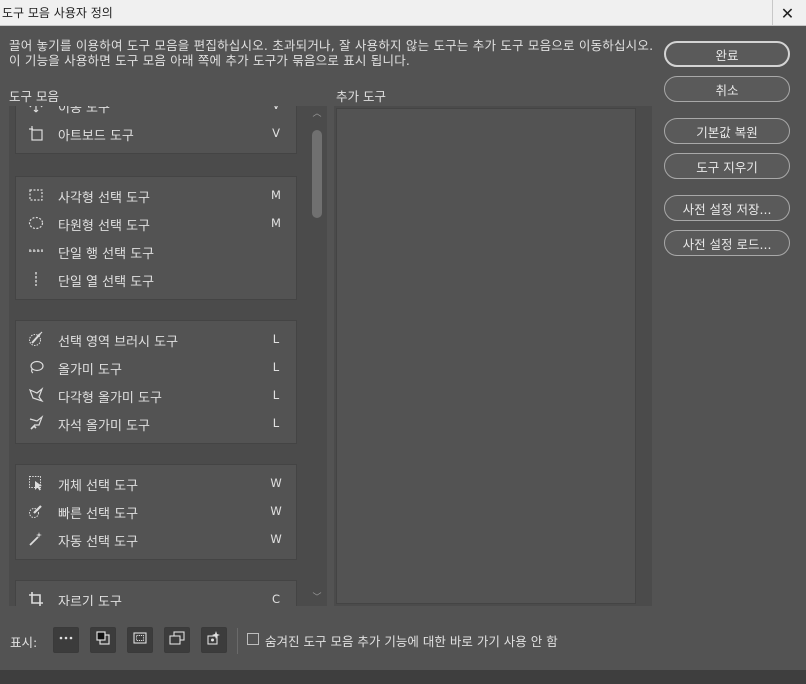  What do you see at coordinates (156, 595) in the screenshot?
I see `tool-item: 자르기 도구 C` at bounding box center [156, 595].